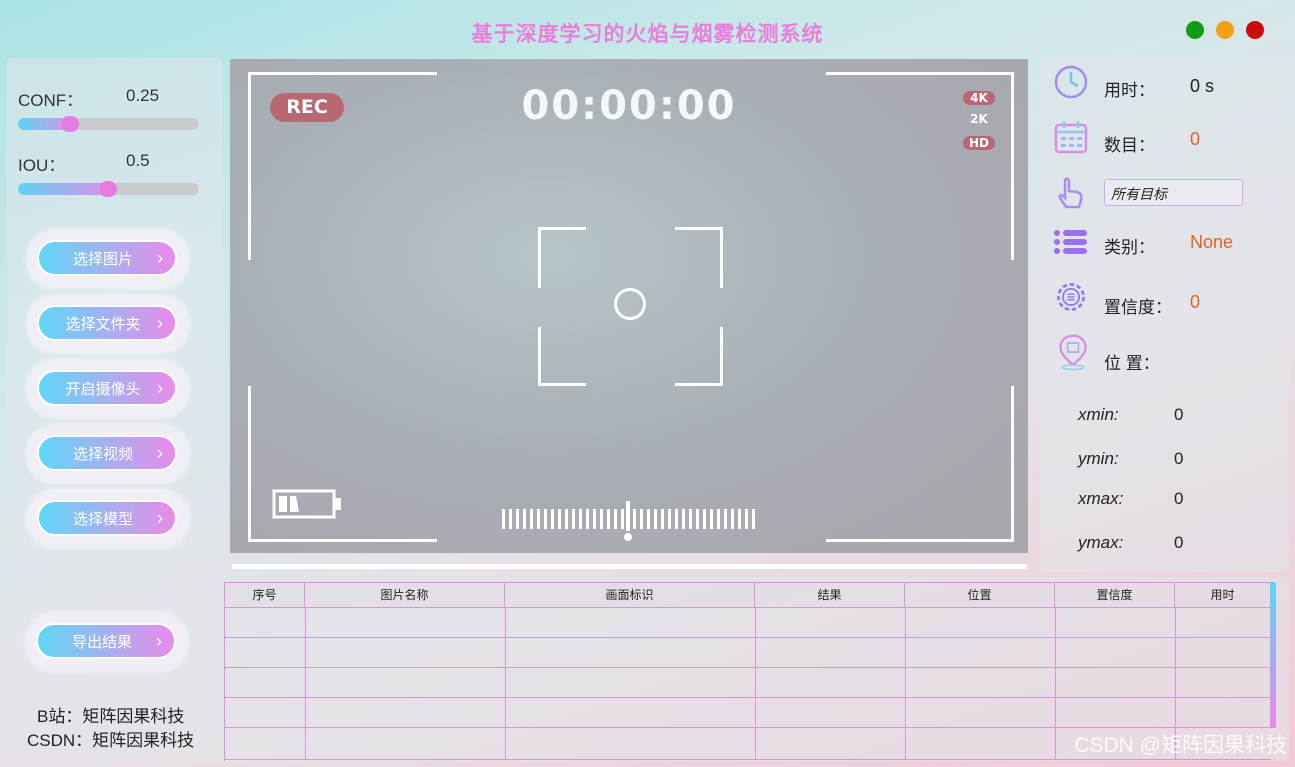 The image size is (1295, 767). I want to click on watermark: CSDN @矩阵因果科技, so click(1180, 745).